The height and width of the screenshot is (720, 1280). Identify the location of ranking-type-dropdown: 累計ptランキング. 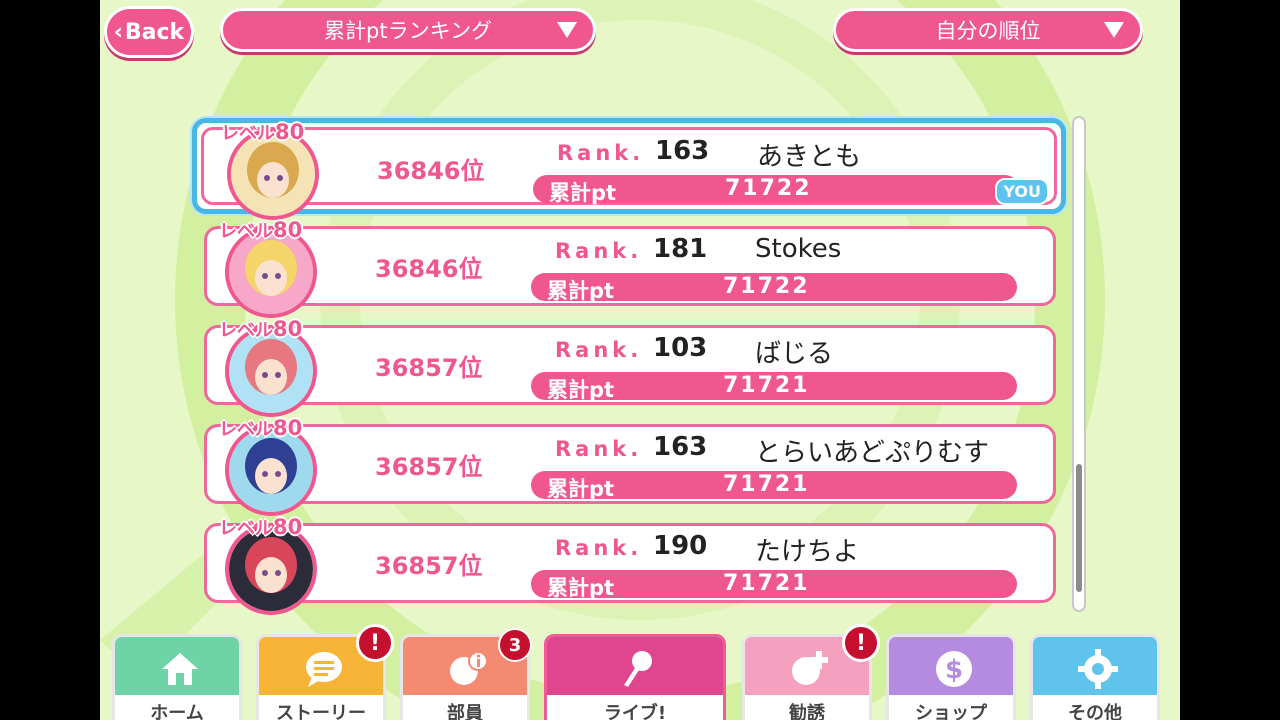
(408, 30).